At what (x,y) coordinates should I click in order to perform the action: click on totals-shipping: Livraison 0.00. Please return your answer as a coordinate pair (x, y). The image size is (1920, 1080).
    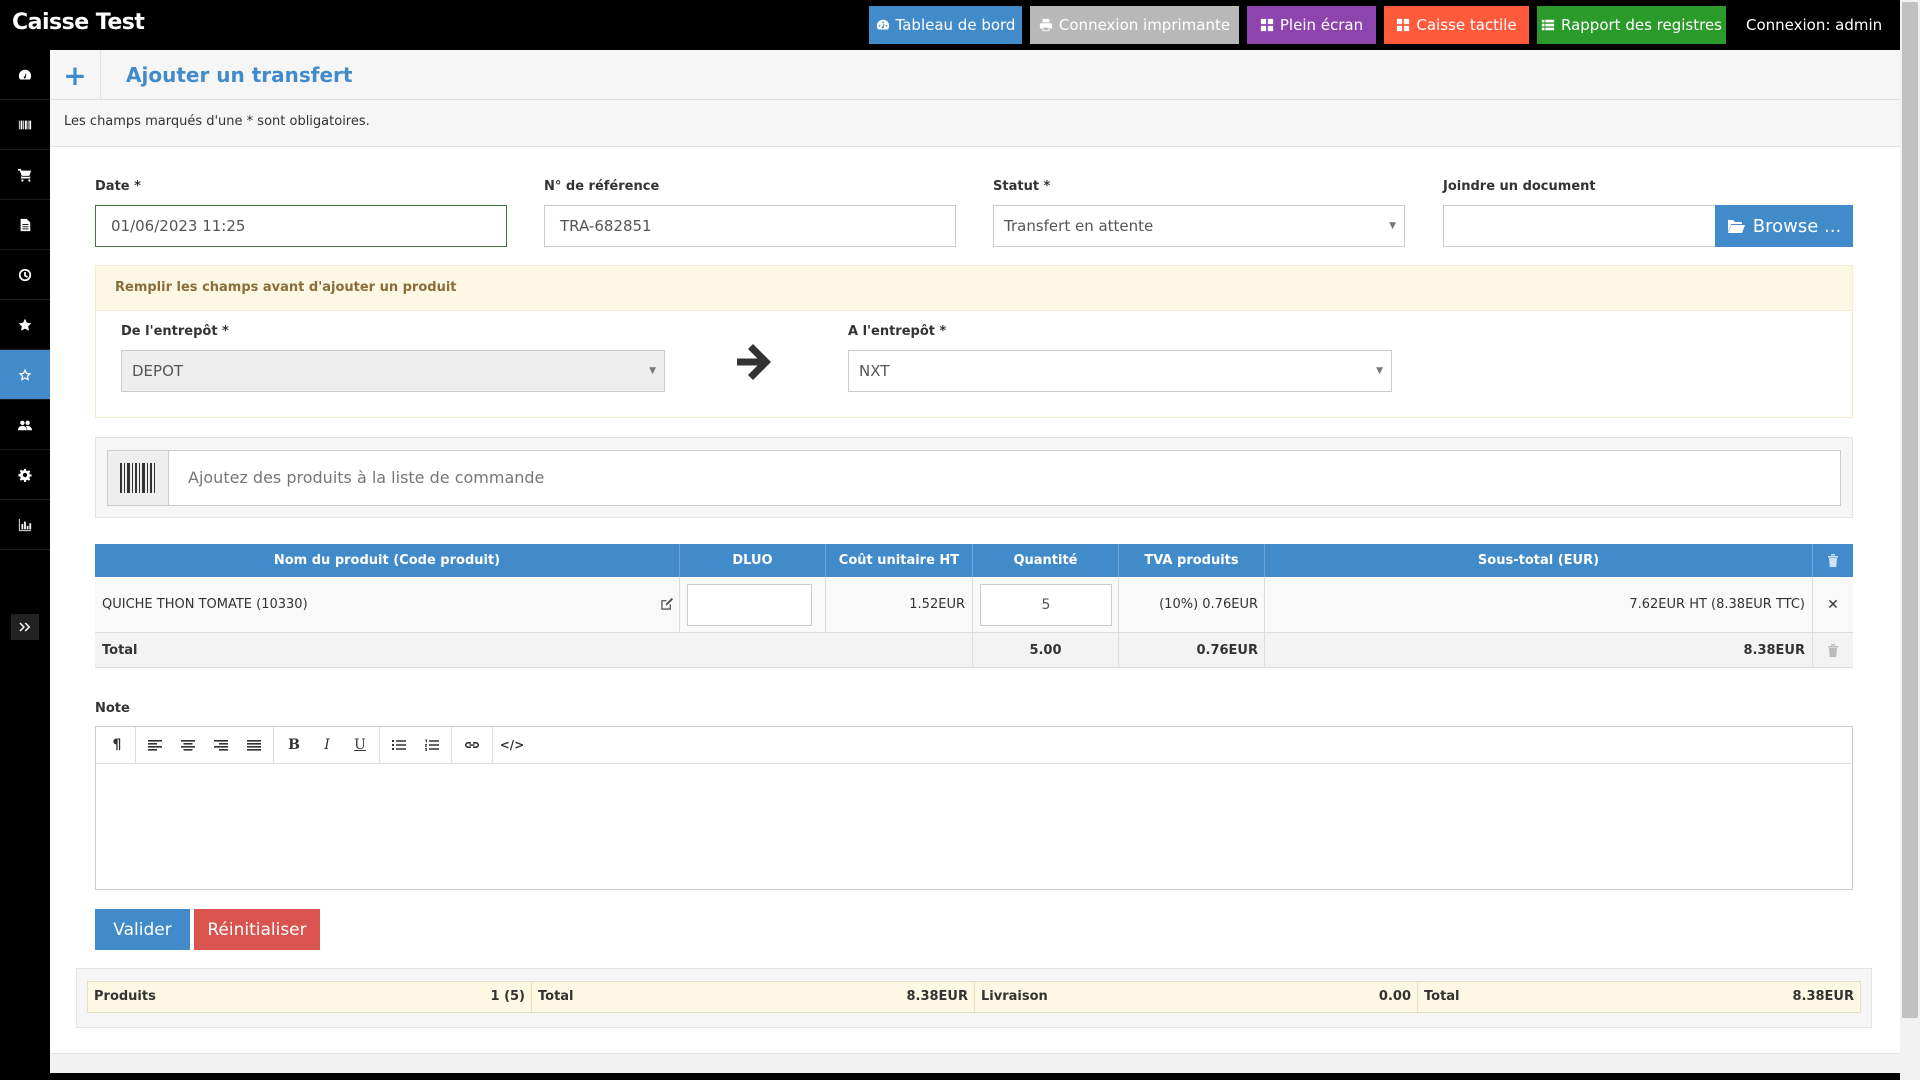
    Looking at the image, I should click on (1196, 997).